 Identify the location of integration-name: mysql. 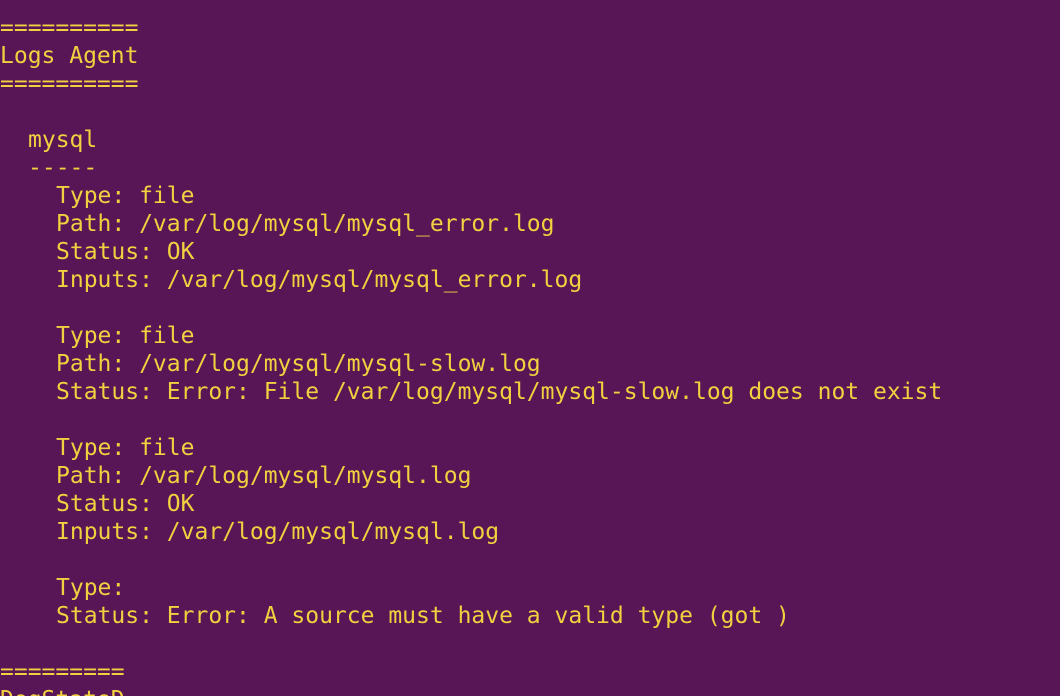
(63, 140).